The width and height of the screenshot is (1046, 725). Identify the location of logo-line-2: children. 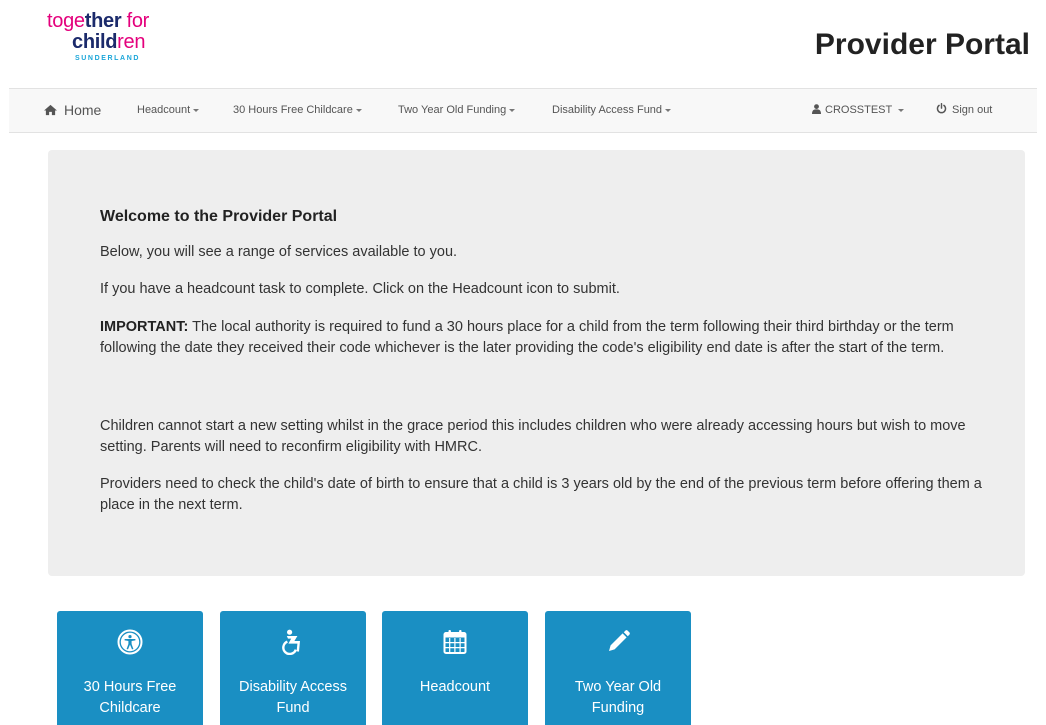
(109, 42).